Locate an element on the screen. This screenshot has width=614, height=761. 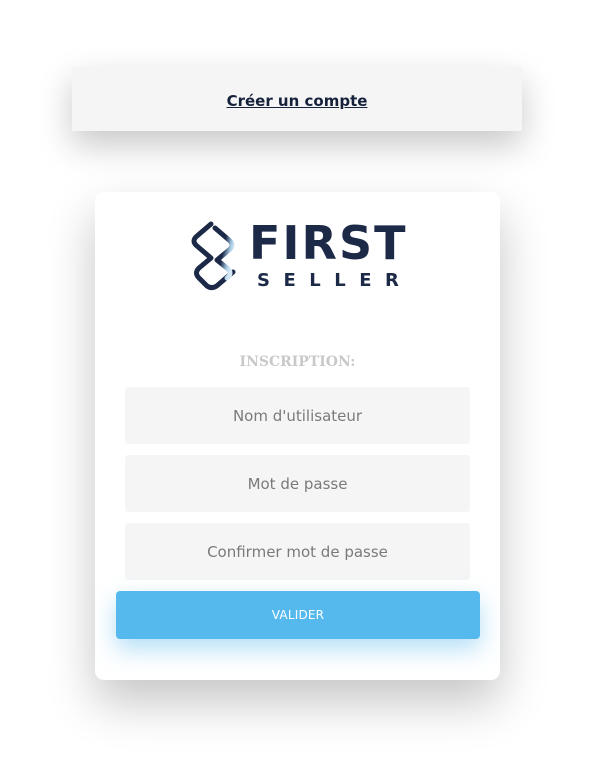
top-panel: Créer un compte is located at coordinates (297, 99).